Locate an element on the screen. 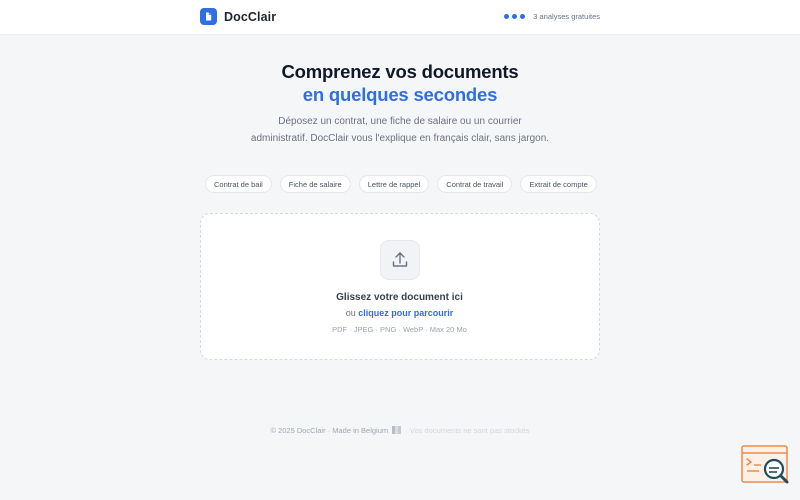 This screenshot has width=800, height=500. page-title-line-2: en quelques secondes is located at coordinates (400, 94).